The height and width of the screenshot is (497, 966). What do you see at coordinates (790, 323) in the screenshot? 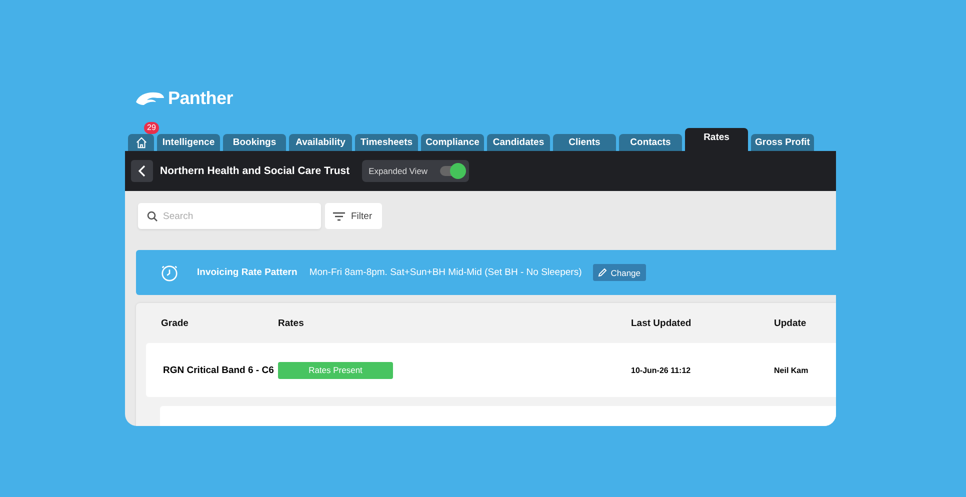
I see `column-header: Update` at bounding box center [790, 323].